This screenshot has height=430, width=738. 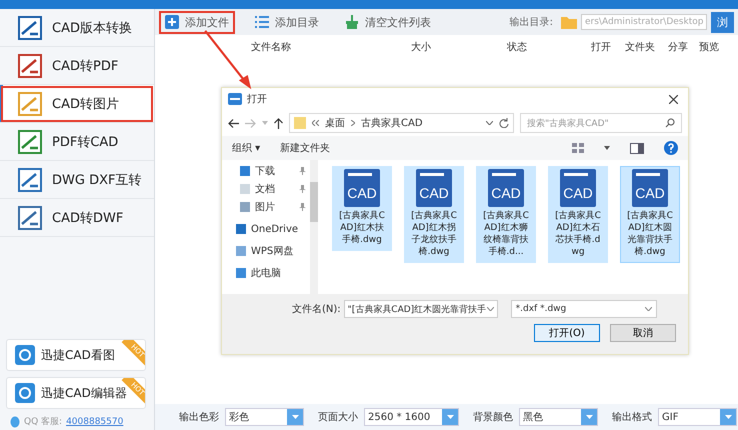 I want to click on filename-label: 文件名(N):, so click(x=316, y=309).